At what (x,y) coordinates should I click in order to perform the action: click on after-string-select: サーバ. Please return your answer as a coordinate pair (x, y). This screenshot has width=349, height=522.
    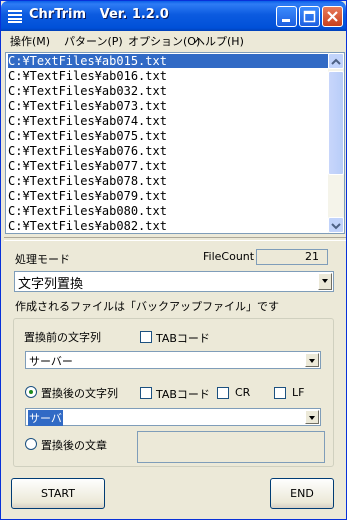
    Looking at the image, I should click on (173, 417).